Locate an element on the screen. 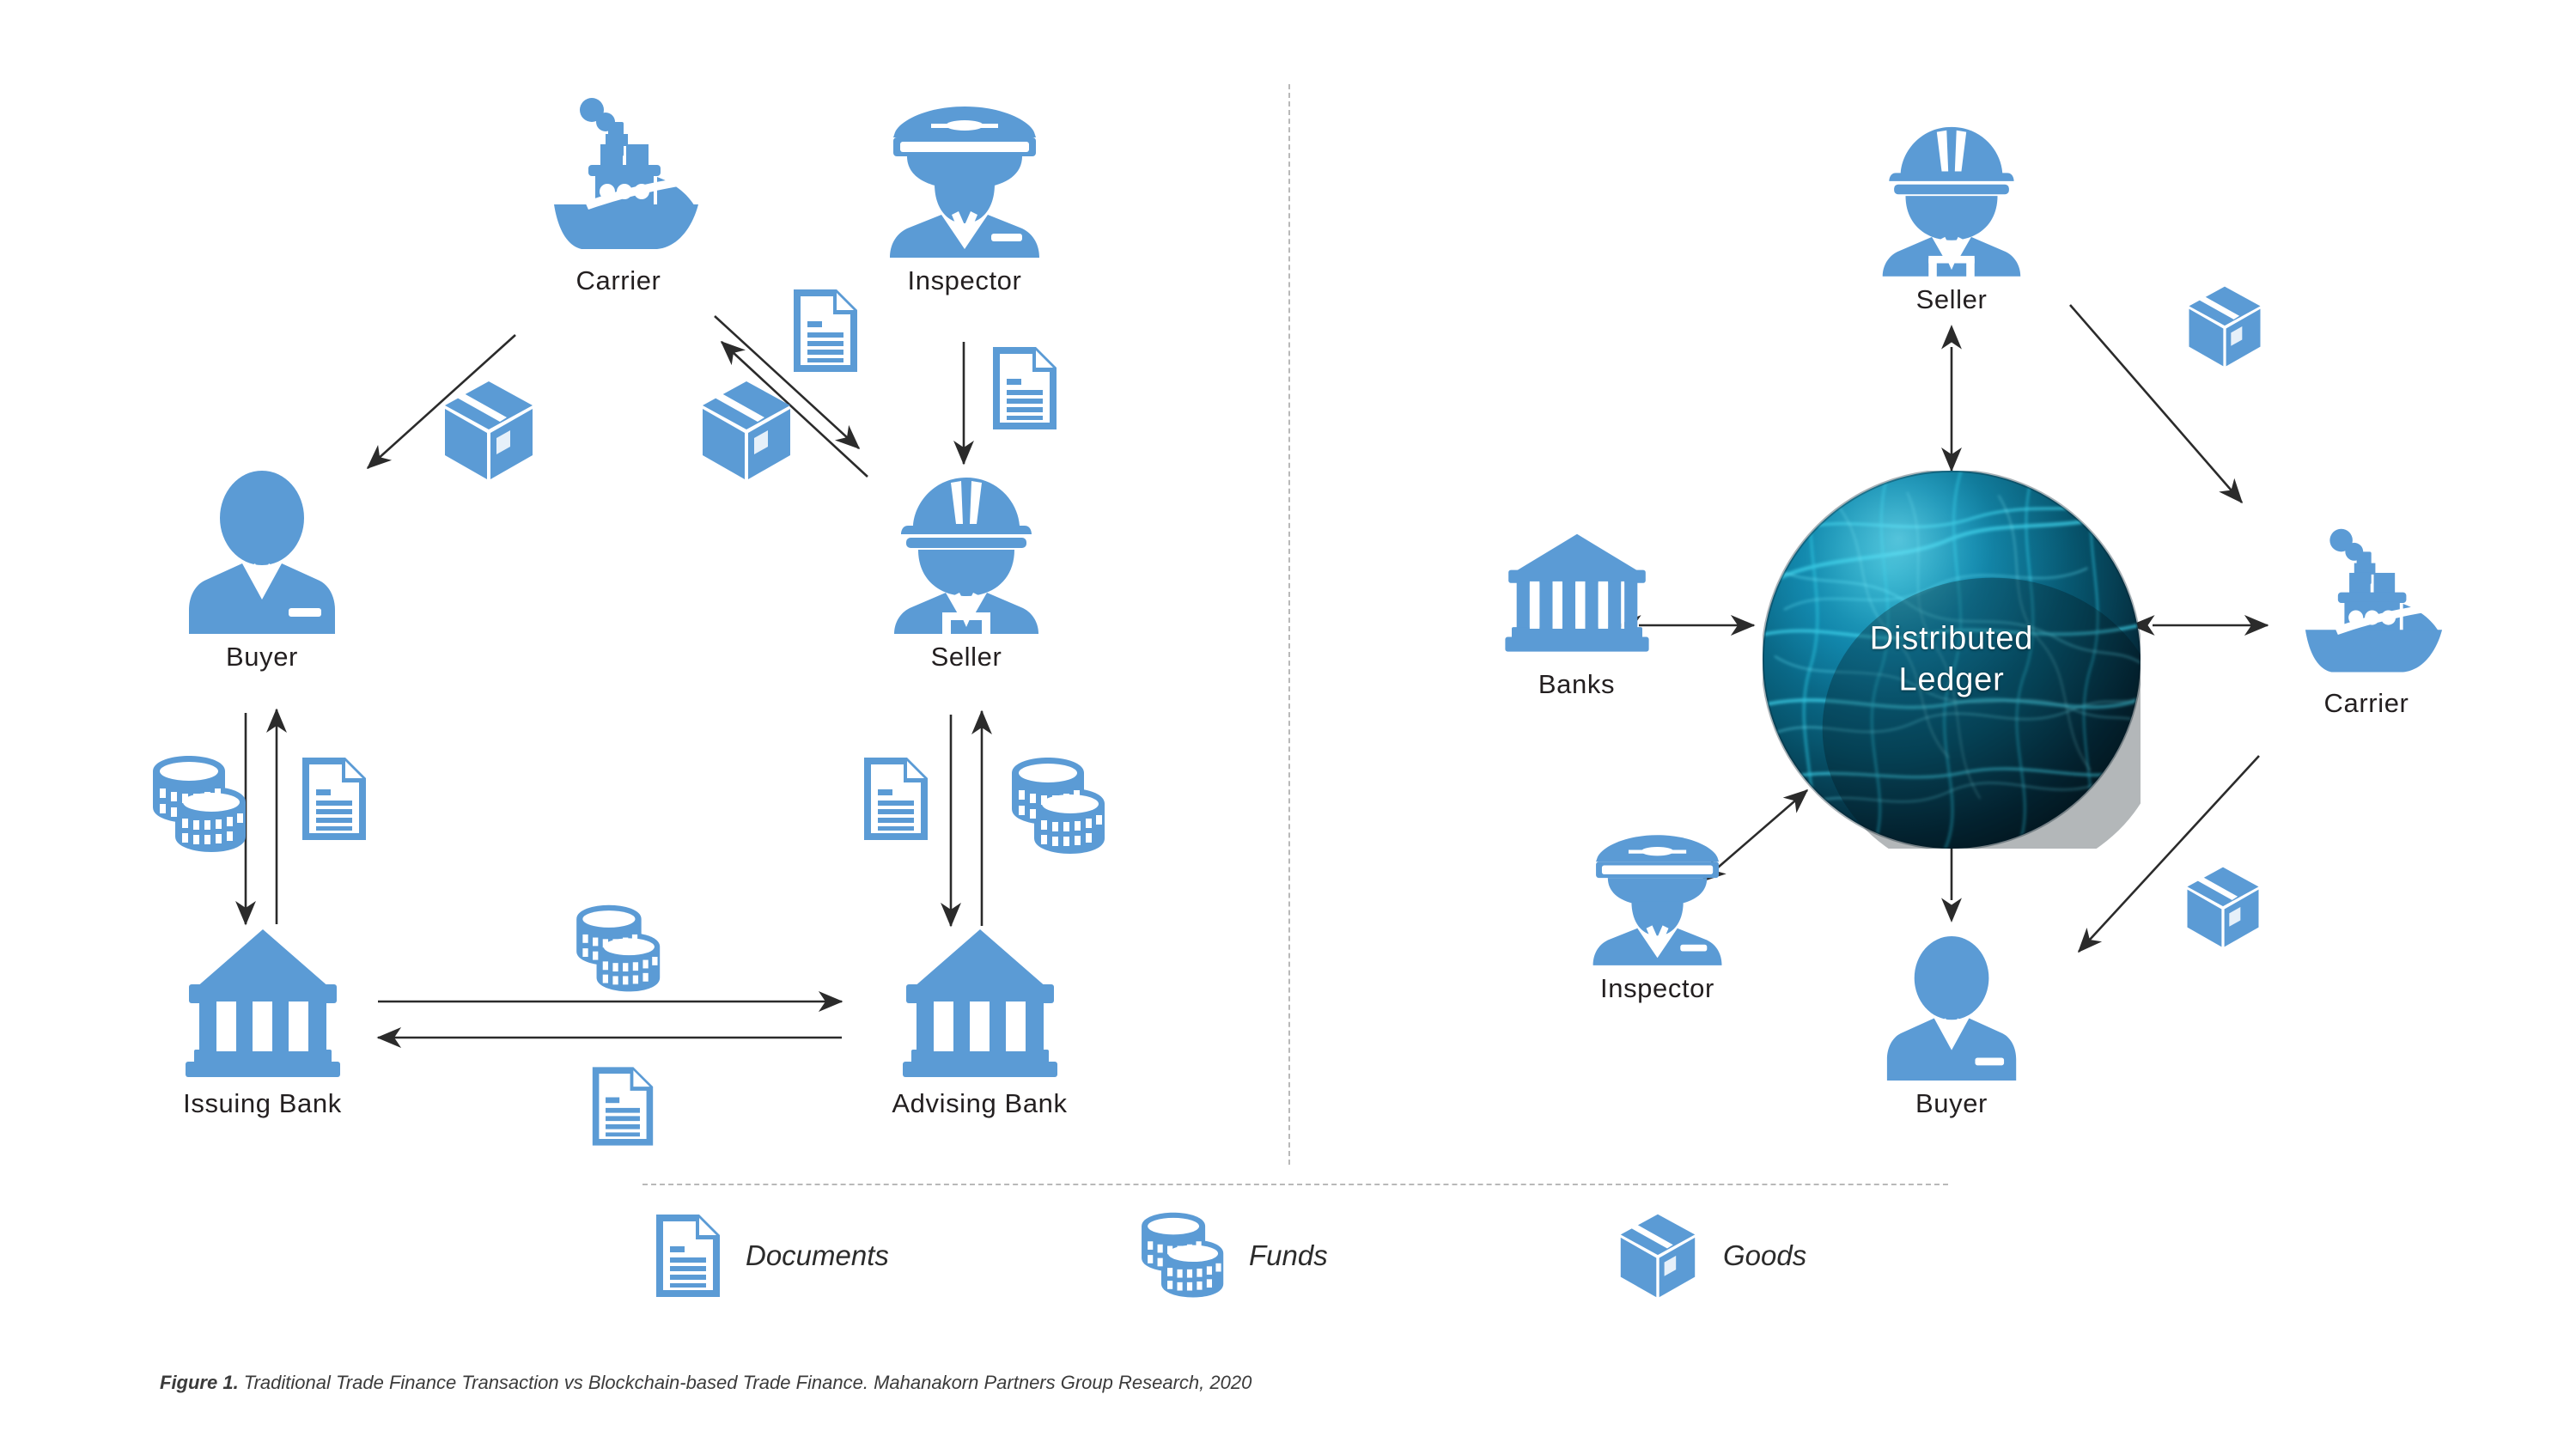  node-carrier-left: Carrier is located at coordinates (618, 195).